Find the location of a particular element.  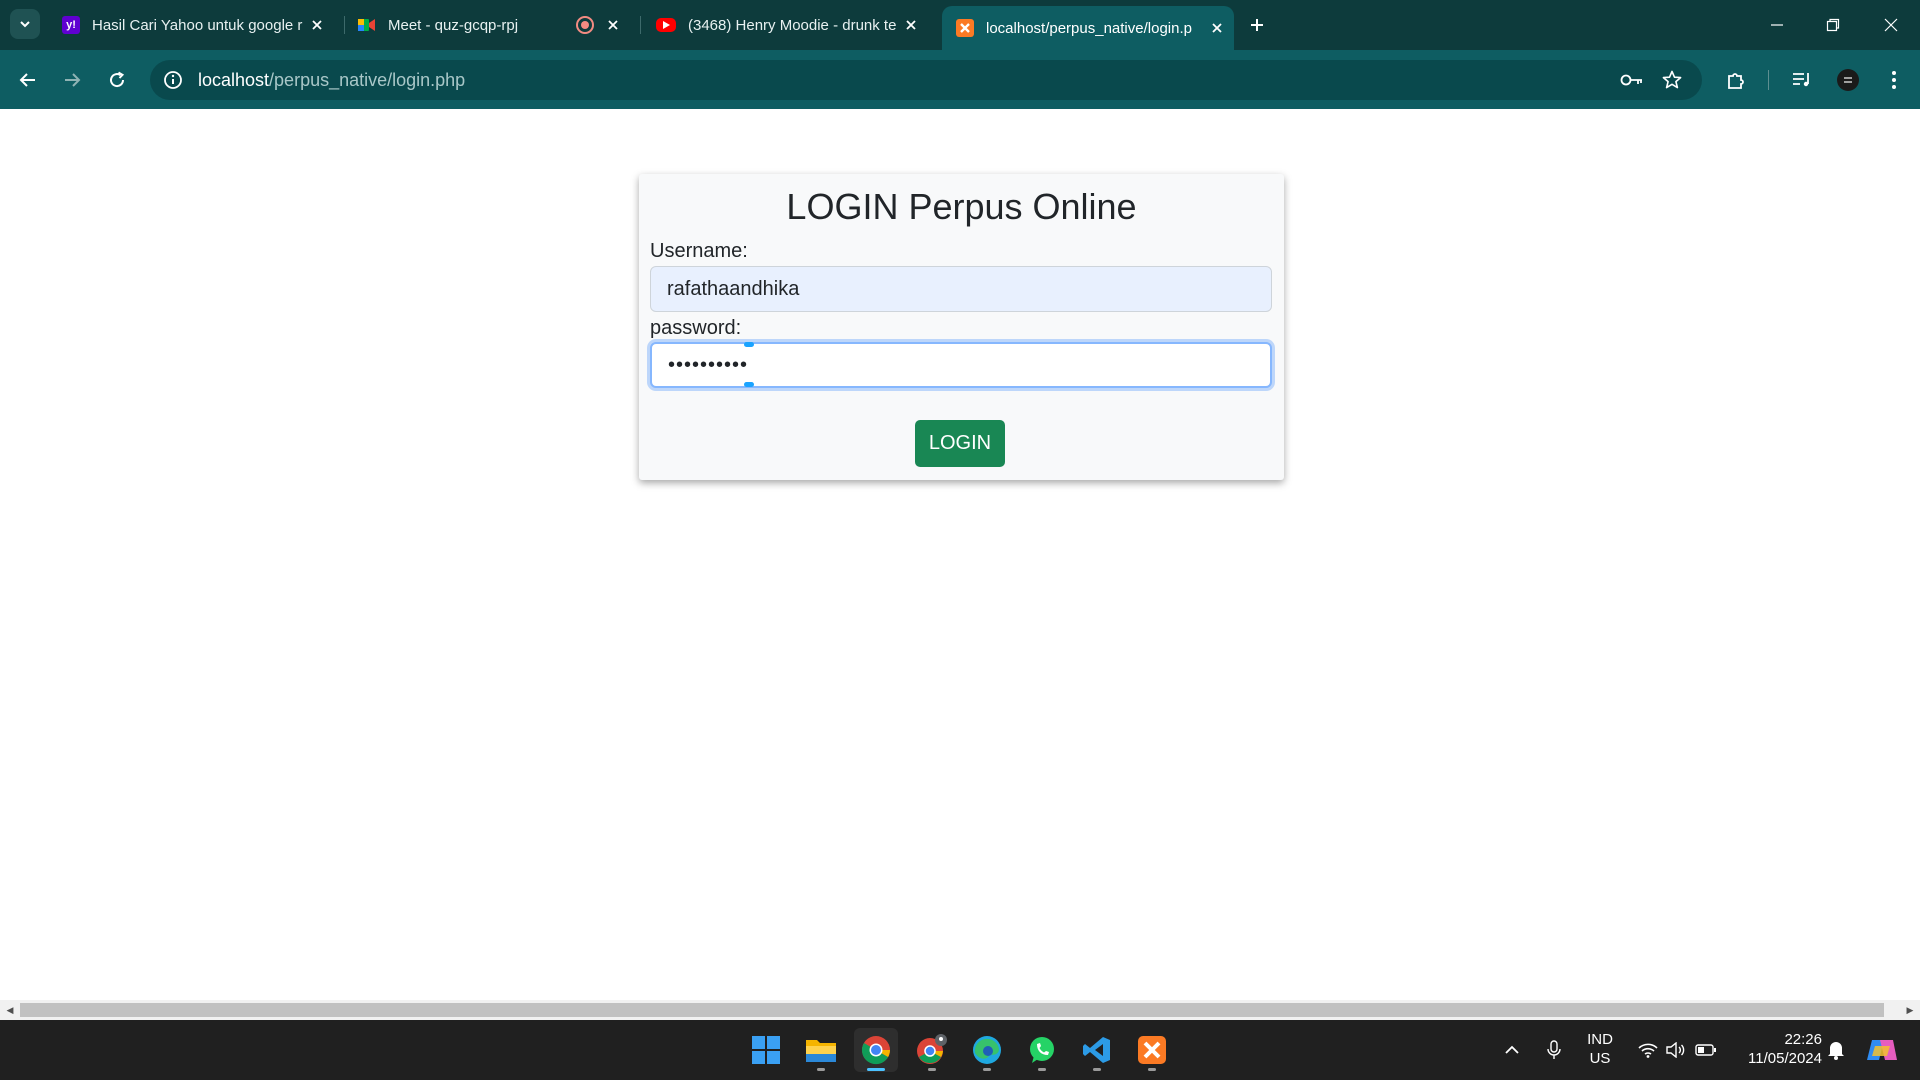

volume-icon is located at coordinates (1675, 1050).